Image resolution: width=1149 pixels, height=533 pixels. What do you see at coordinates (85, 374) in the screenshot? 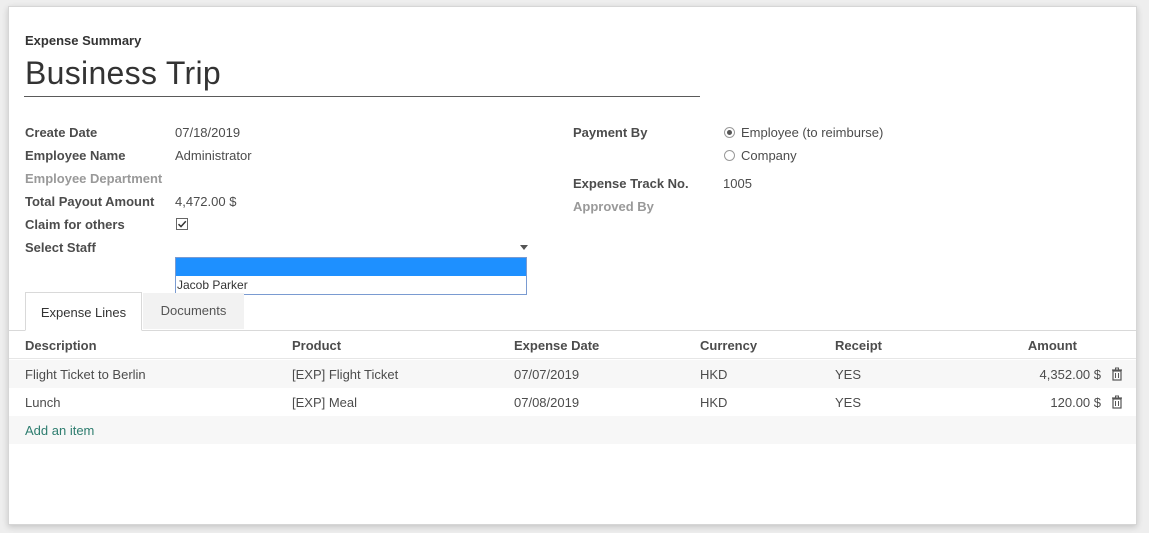
I see `row-description: Flight Ticket to Berlin` at bounding box center [85, 374].